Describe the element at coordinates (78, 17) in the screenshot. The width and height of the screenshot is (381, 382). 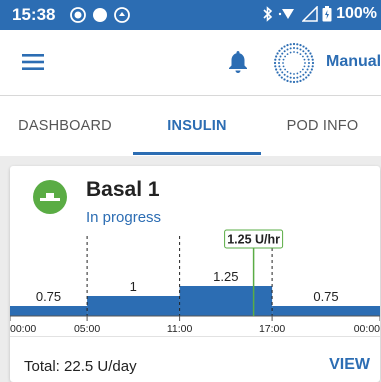
I see `notification-dot-icon` at that location.